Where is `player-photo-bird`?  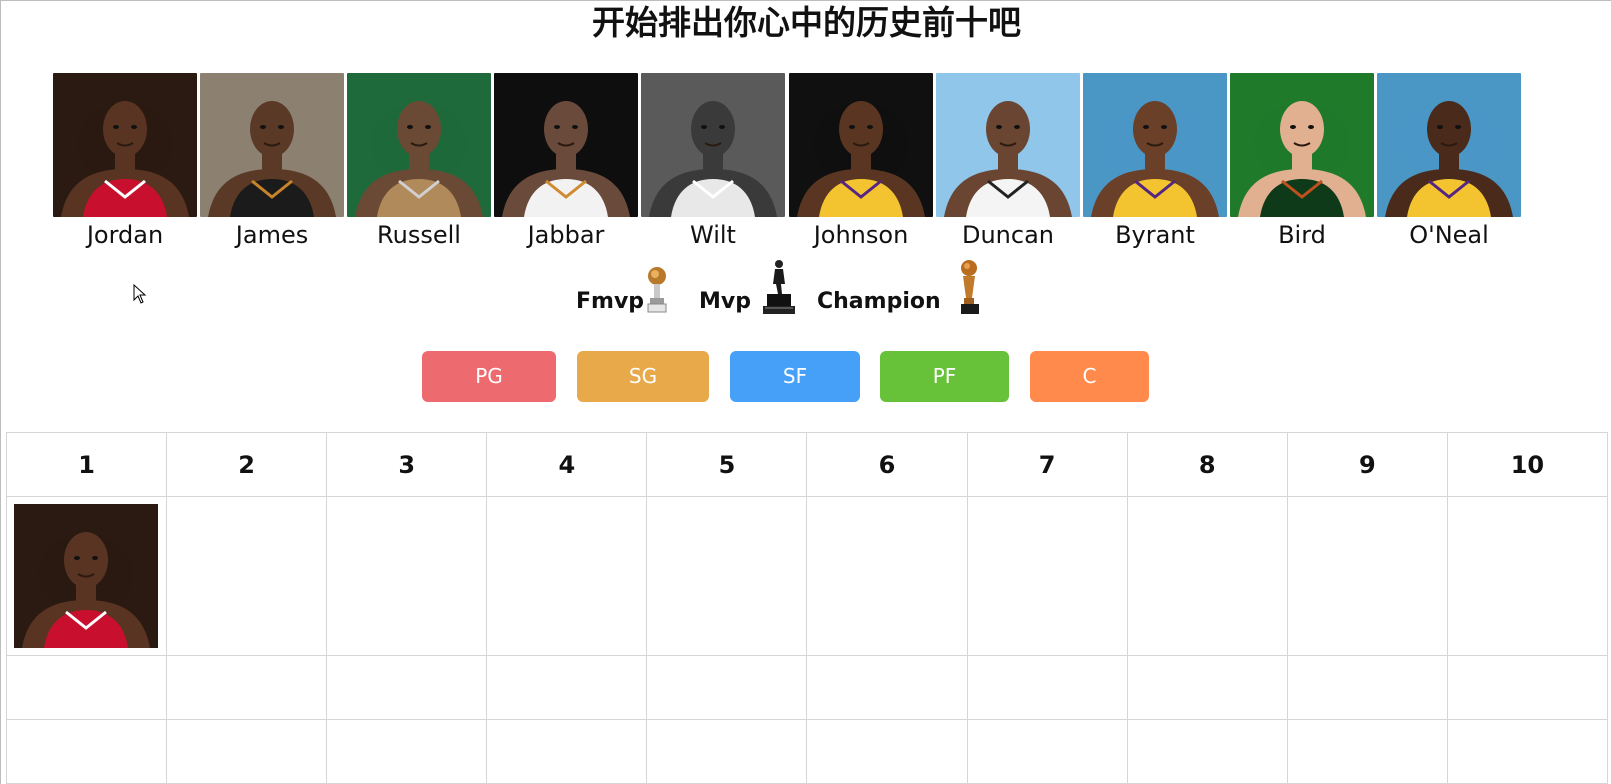
player-photo-bird is located at coordinates (1302, 145).